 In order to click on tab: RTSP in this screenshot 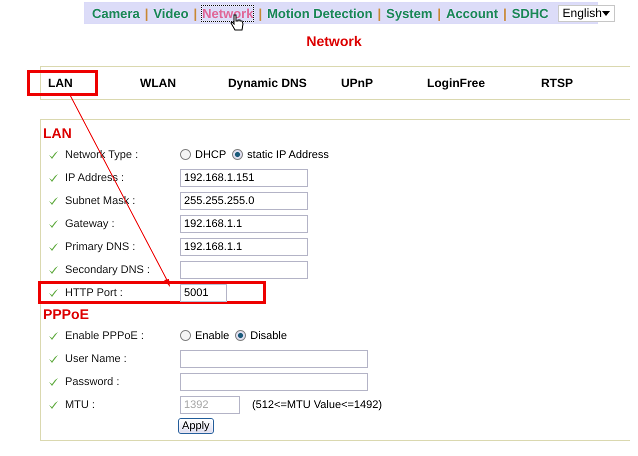, I will do `click(559, 83)`.